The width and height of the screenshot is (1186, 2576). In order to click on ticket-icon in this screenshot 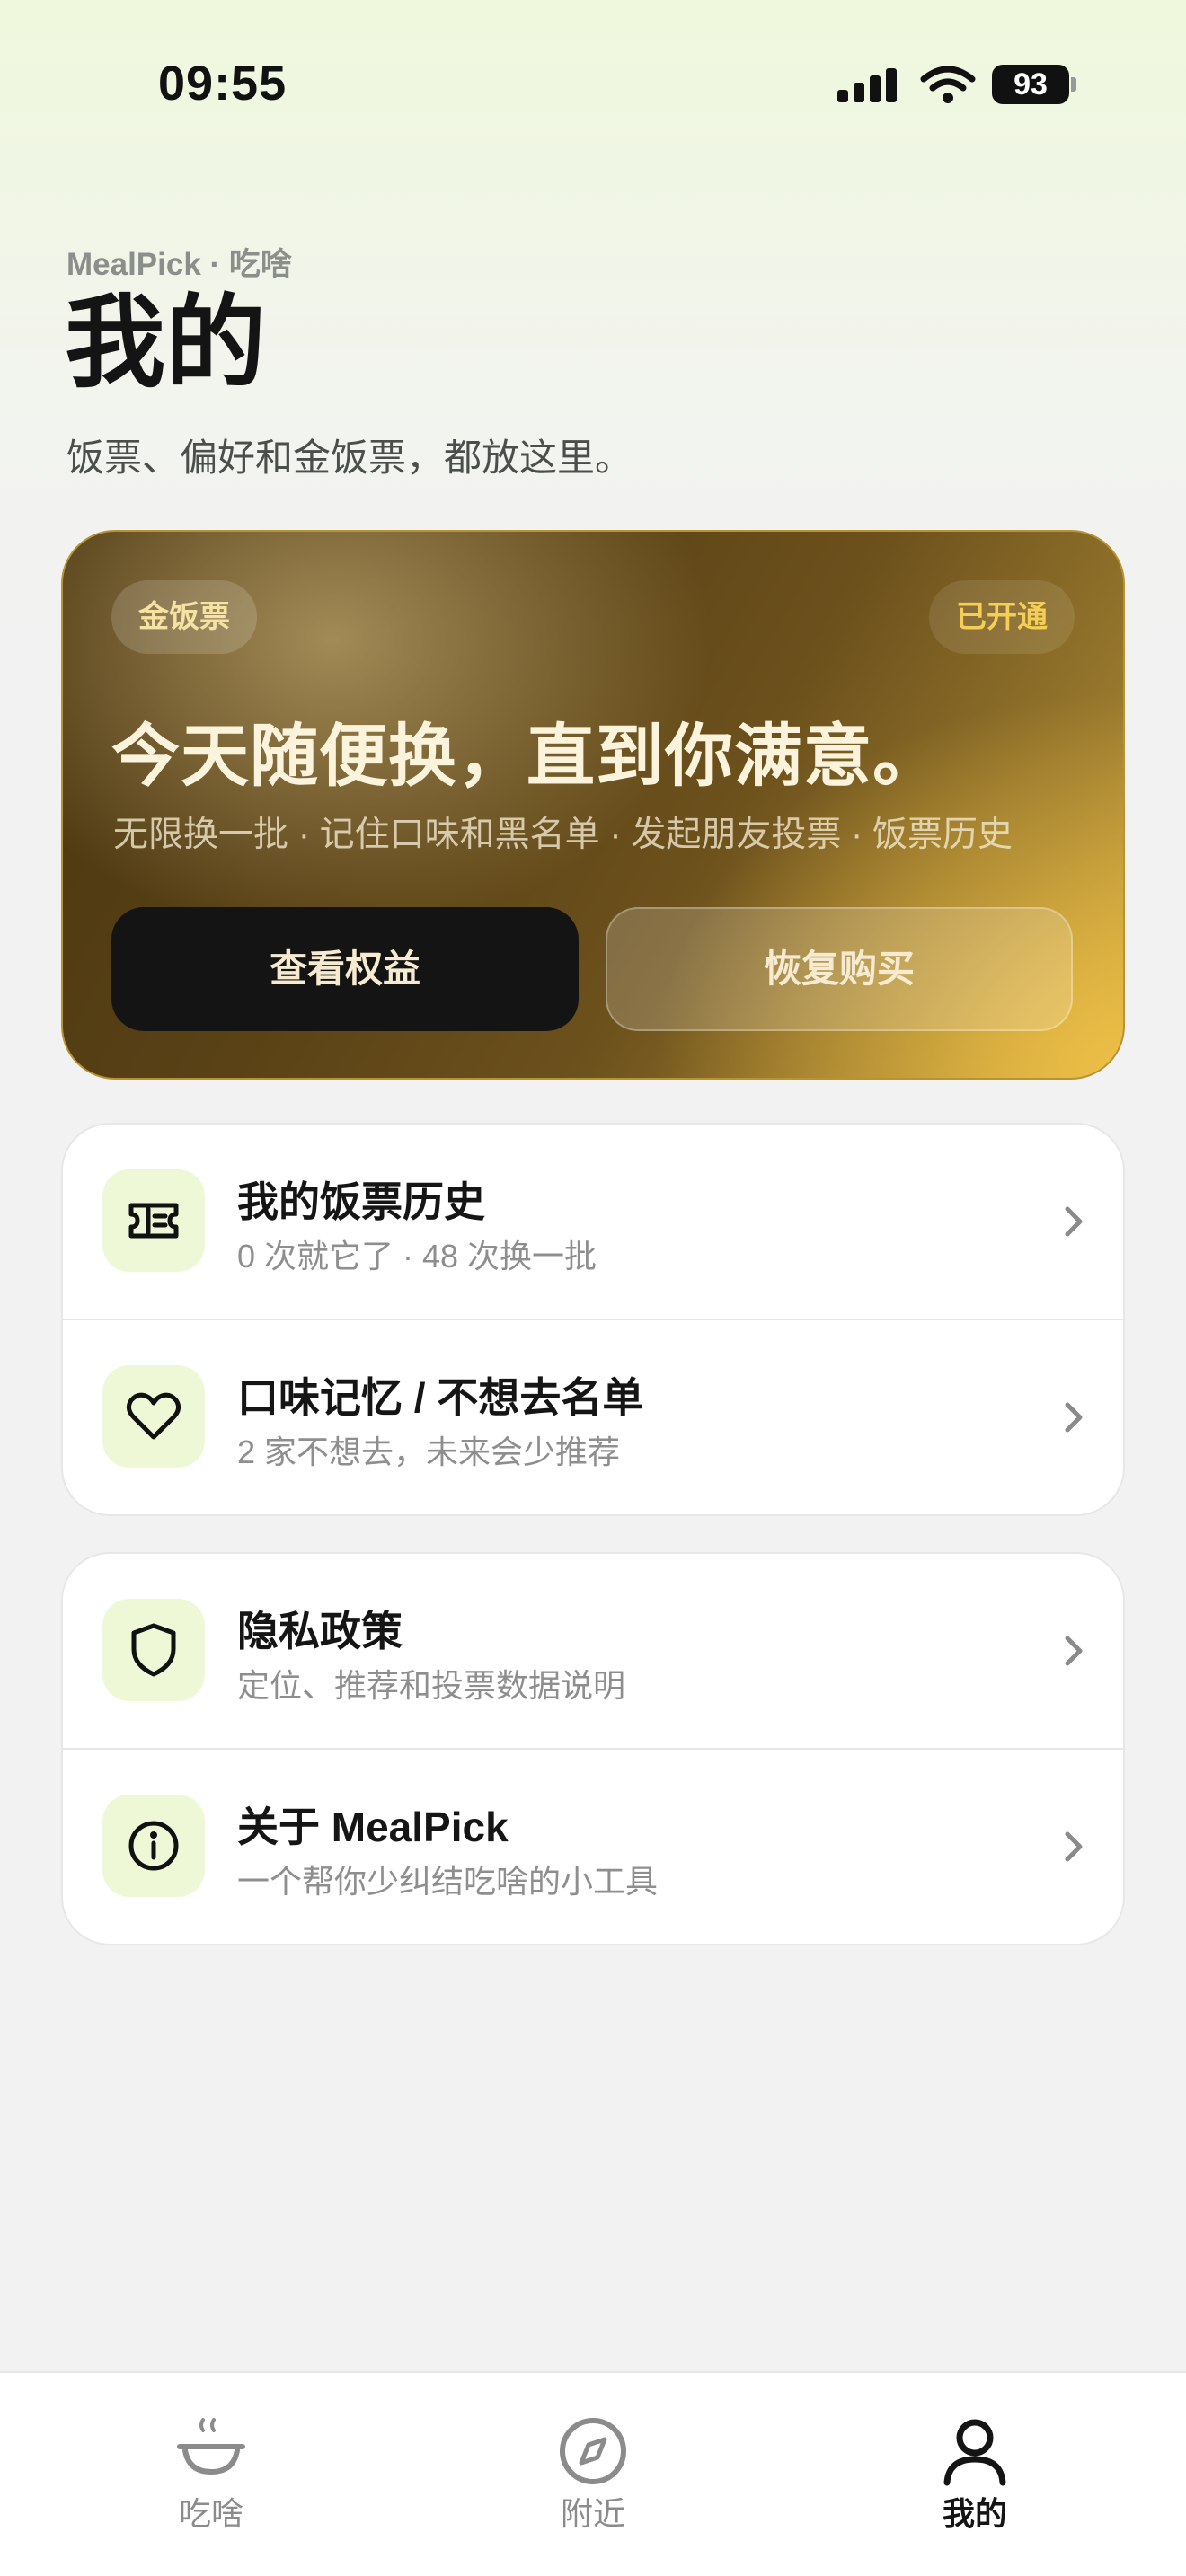, I will do `click(153, 1220)`.